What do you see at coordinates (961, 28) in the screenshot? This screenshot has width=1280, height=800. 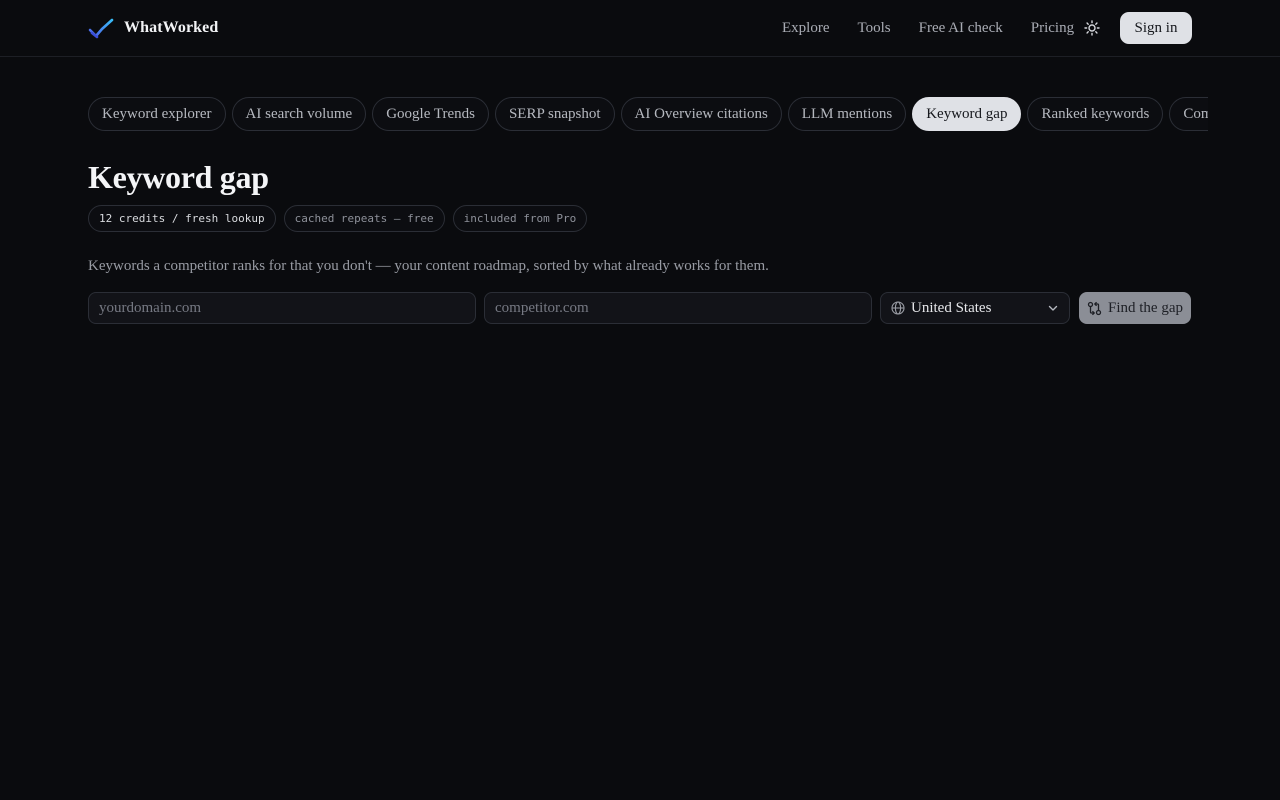 I see `nav-free-ai-check: Free AI check` at bounding box center [961, 28].